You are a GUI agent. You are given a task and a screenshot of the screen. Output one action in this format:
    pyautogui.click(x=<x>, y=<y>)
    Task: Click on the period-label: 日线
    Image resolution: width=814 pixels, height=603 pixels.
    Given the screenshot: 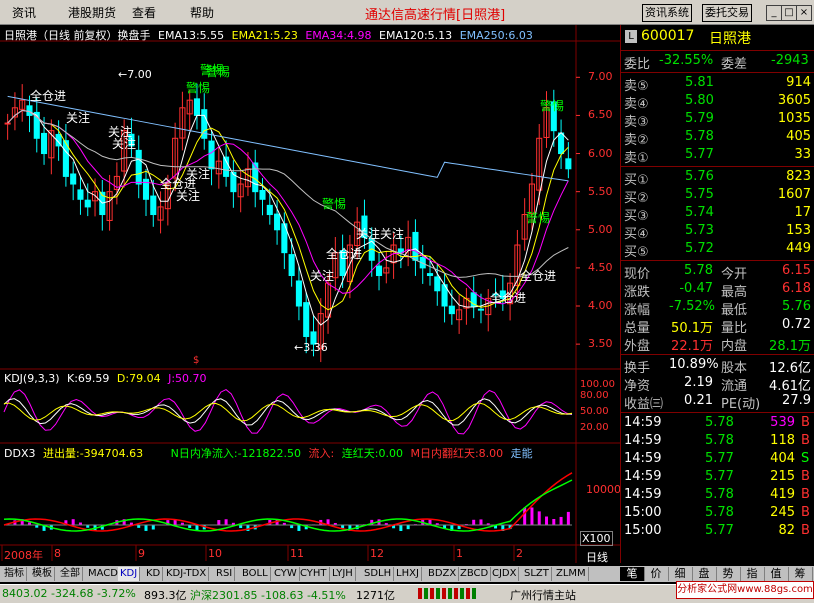 What is the action you would take?
    pyautogui.click(x=597, y=557)
    